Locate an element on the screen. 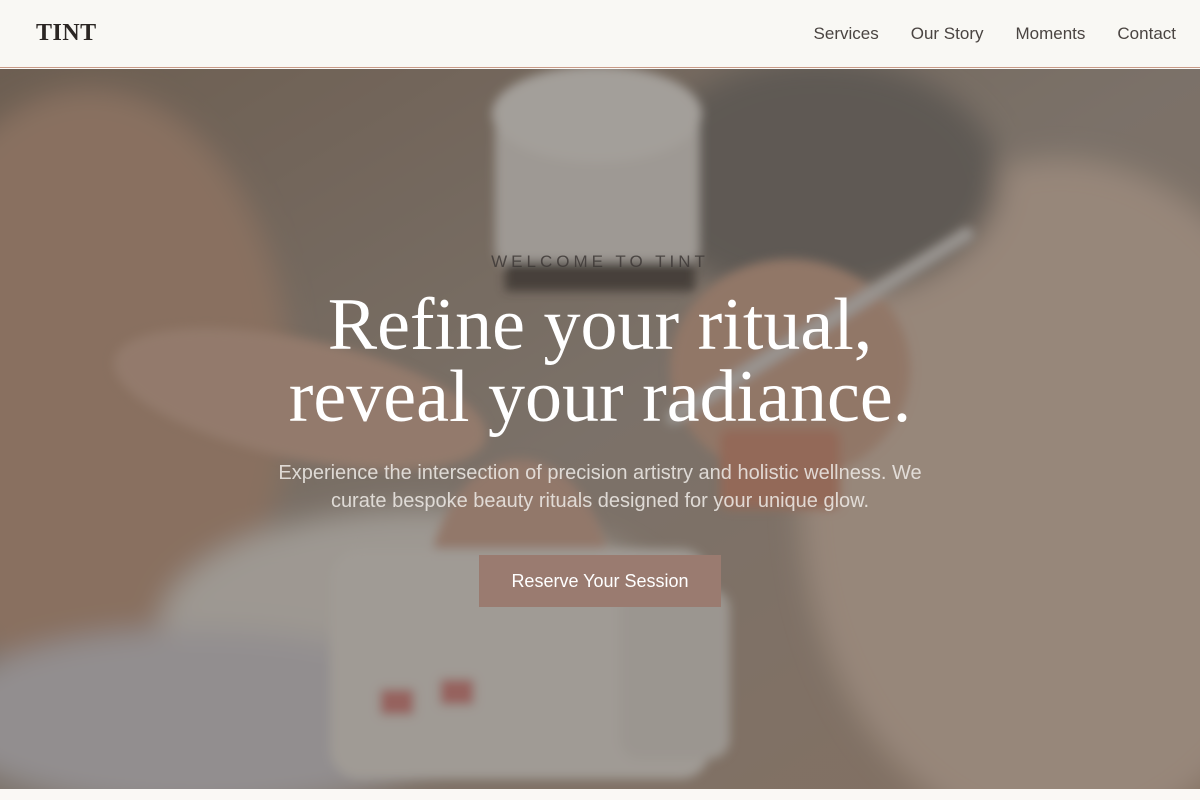  hero-headline-line-2: reveal your radiance. is located at coordinates (600, 397).